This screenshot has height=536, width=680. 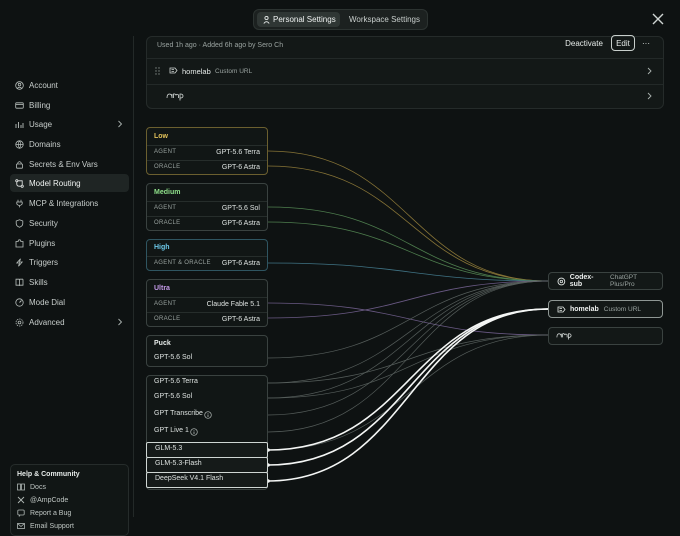 I want to click on email-support-link: Email Support, so click(x=45, y=526).